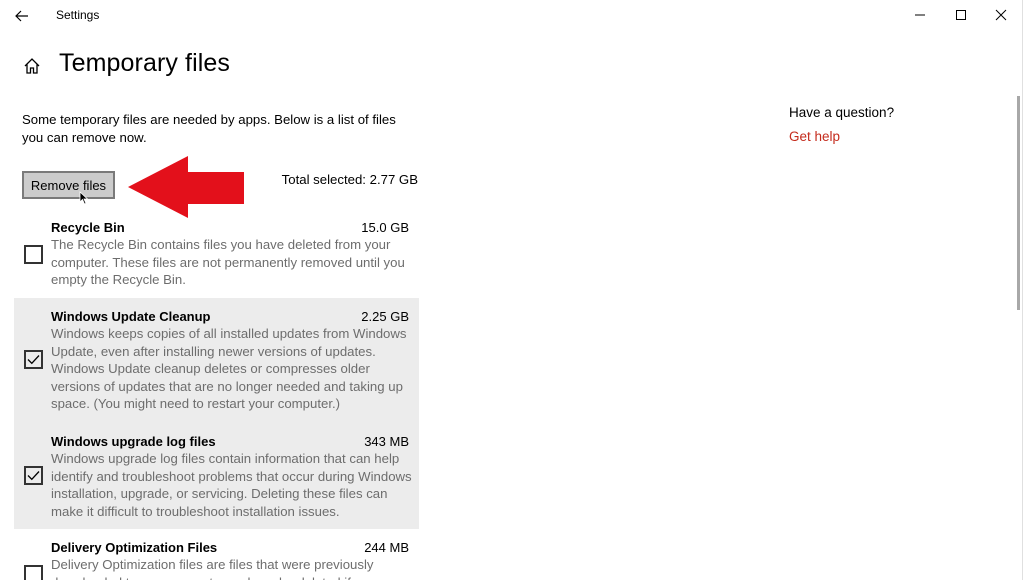 The height and width of the screenshot is (580, 1023). Describe the element at coordinates (814, 136) in the screenshot. I see `get-help-link: Get help` at that location.